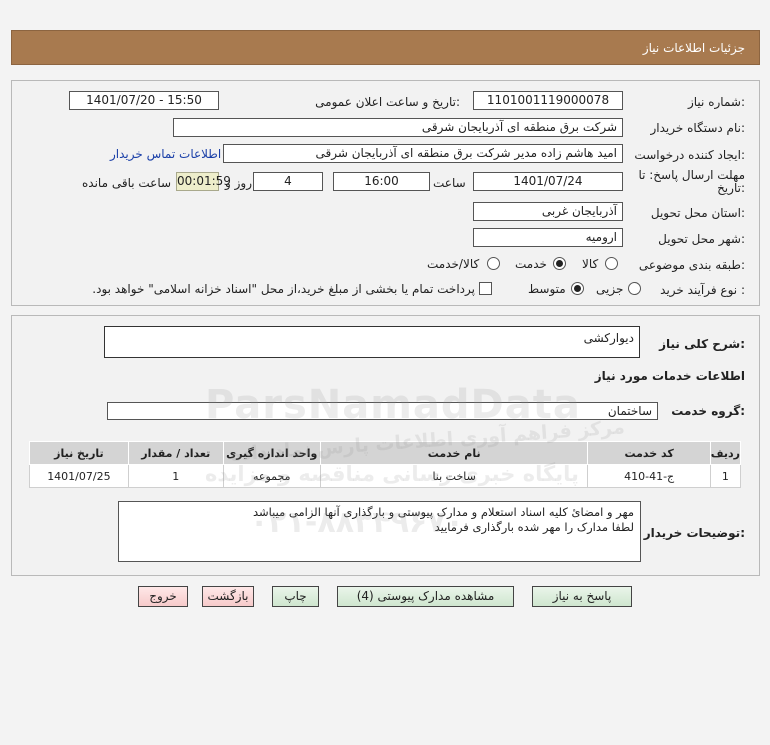 The width and height of the screenshot is (770, 745). What do you see at coordinates (649, 453) in the screenshot?
I see `col-service-code-header: کد خدمت` at bounding box center [649, 453].